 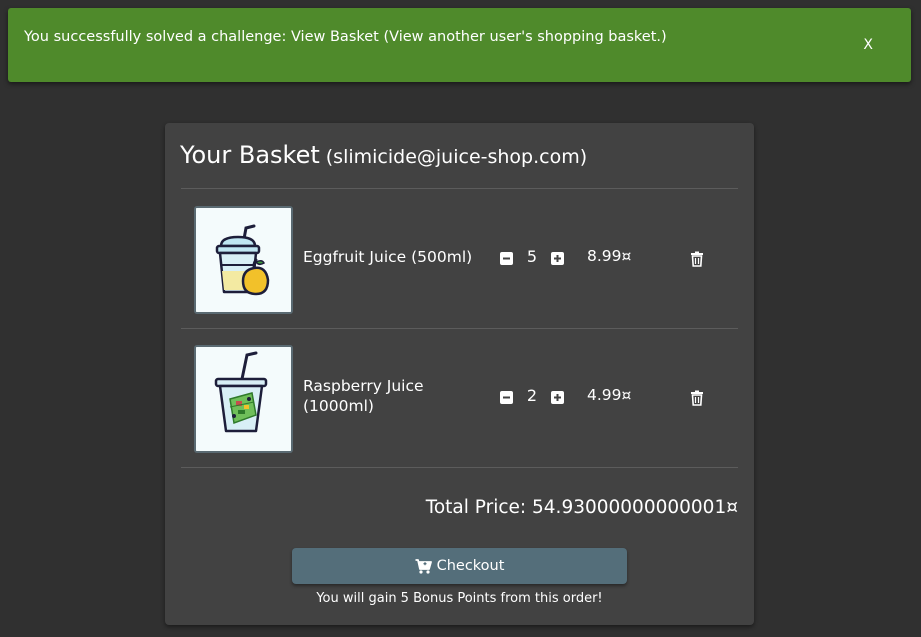 What do you see at coordinates (532, 395) in the screenshot?
I see `quantity-value: 2` at bounding box center [532, 395].